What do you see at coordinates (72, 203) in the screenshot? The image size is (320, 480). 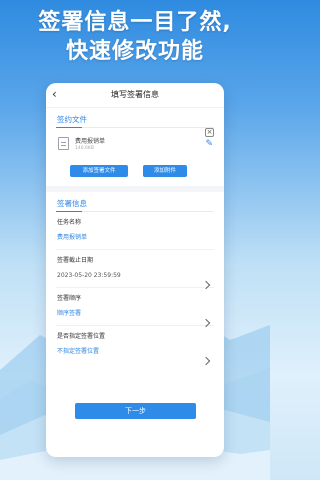 I see `section-title-sign-info: 签署信息` at bounding box center [72, 203].